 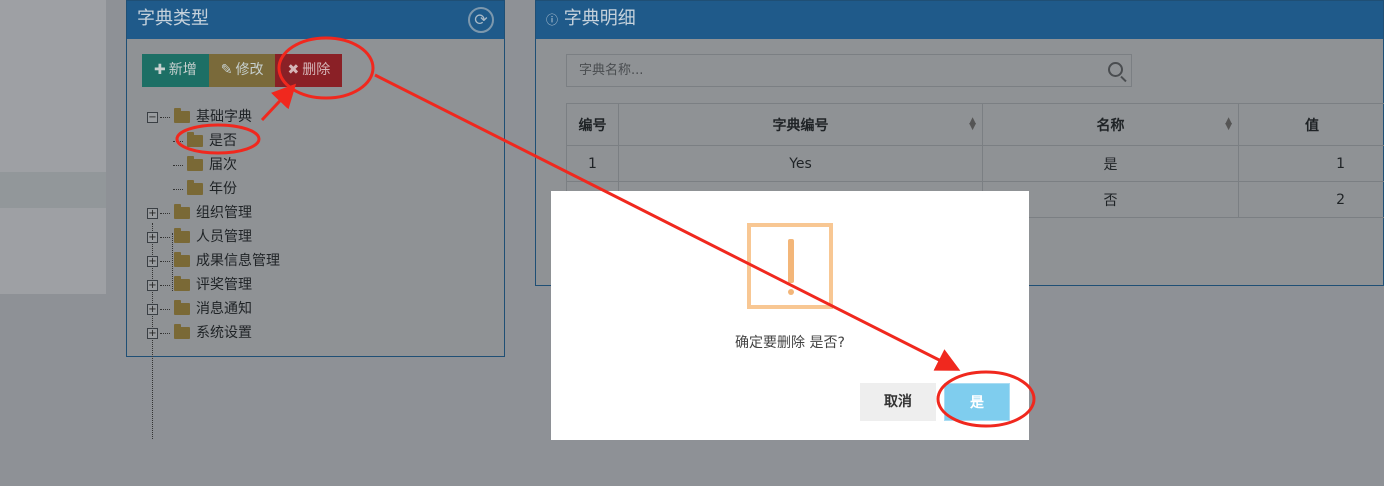 What do you see at coordinates (790, 343) in the screenshot?
I see `confirm-message: 确定要删除 是否?` at bounding box center [790, 343].